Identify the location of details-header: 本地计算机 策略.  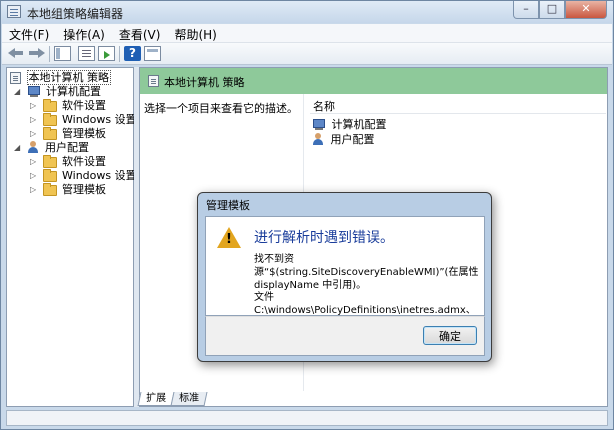
(373, 81).